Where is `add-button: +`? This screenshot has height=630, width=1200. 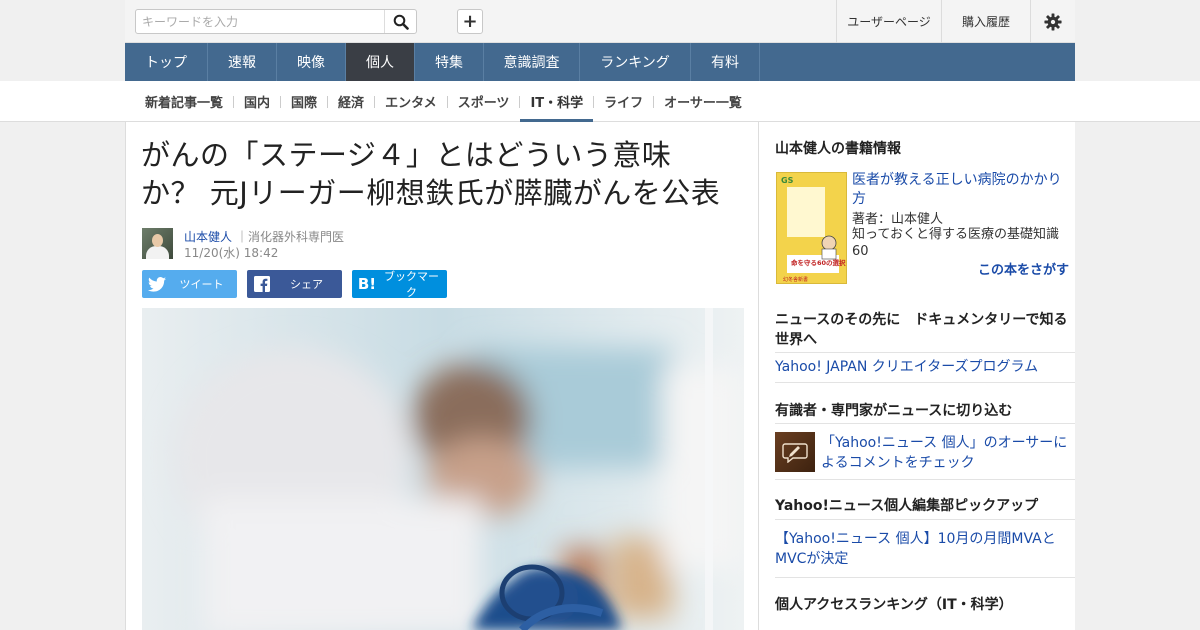
add-button: + is located at coordinates (470, 21).